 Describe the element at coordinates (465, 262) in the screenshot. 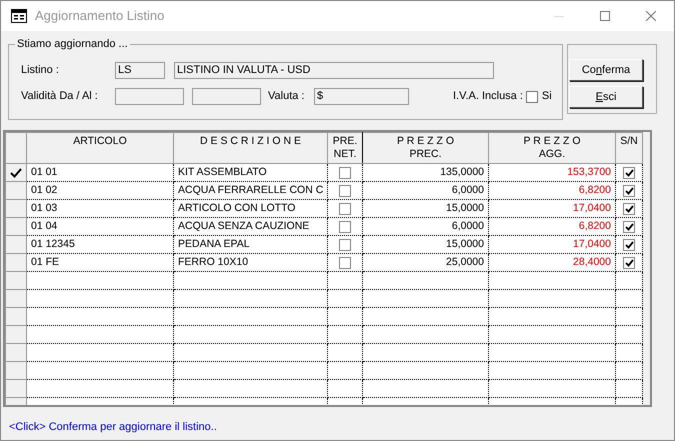

I see `table-cell: 25,0000` at that location.